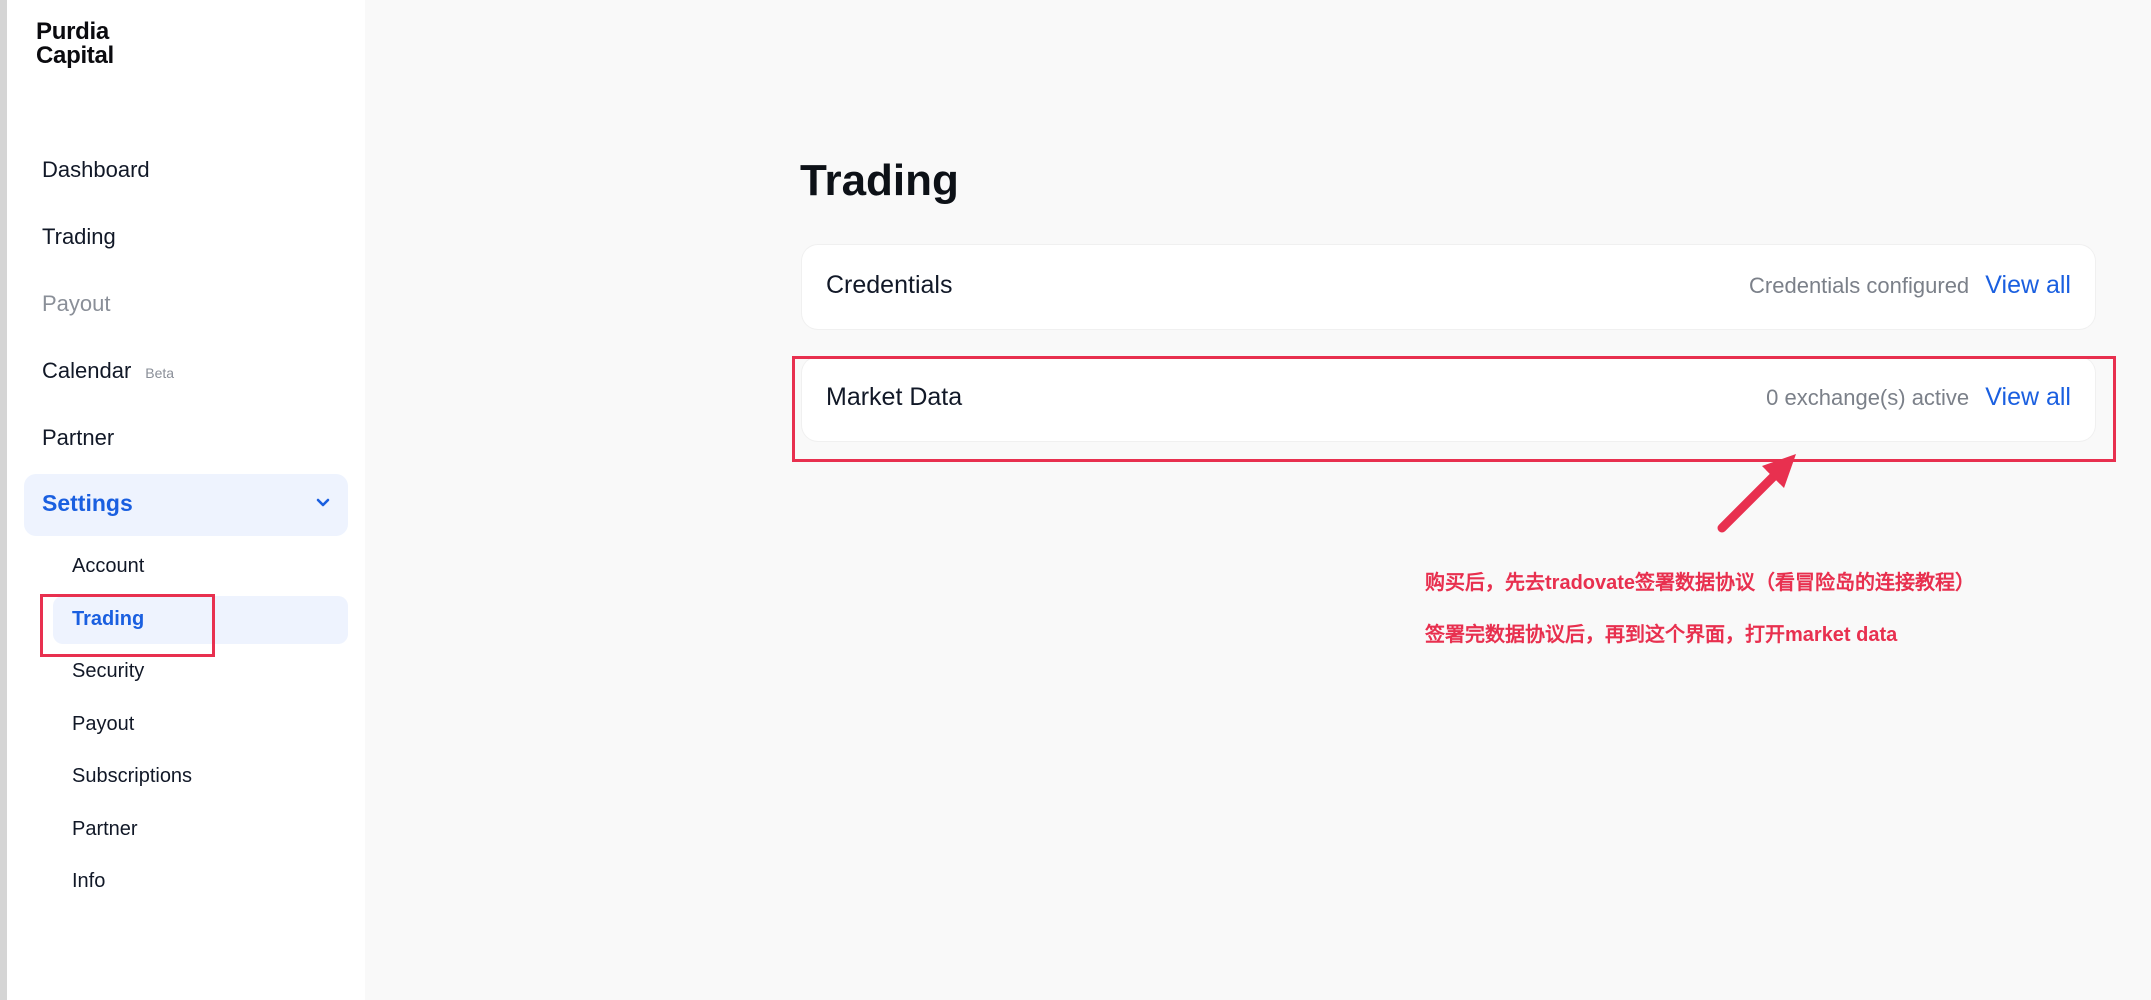  I want to click on settings-item-label: Subscriptions, so click(132, 776).